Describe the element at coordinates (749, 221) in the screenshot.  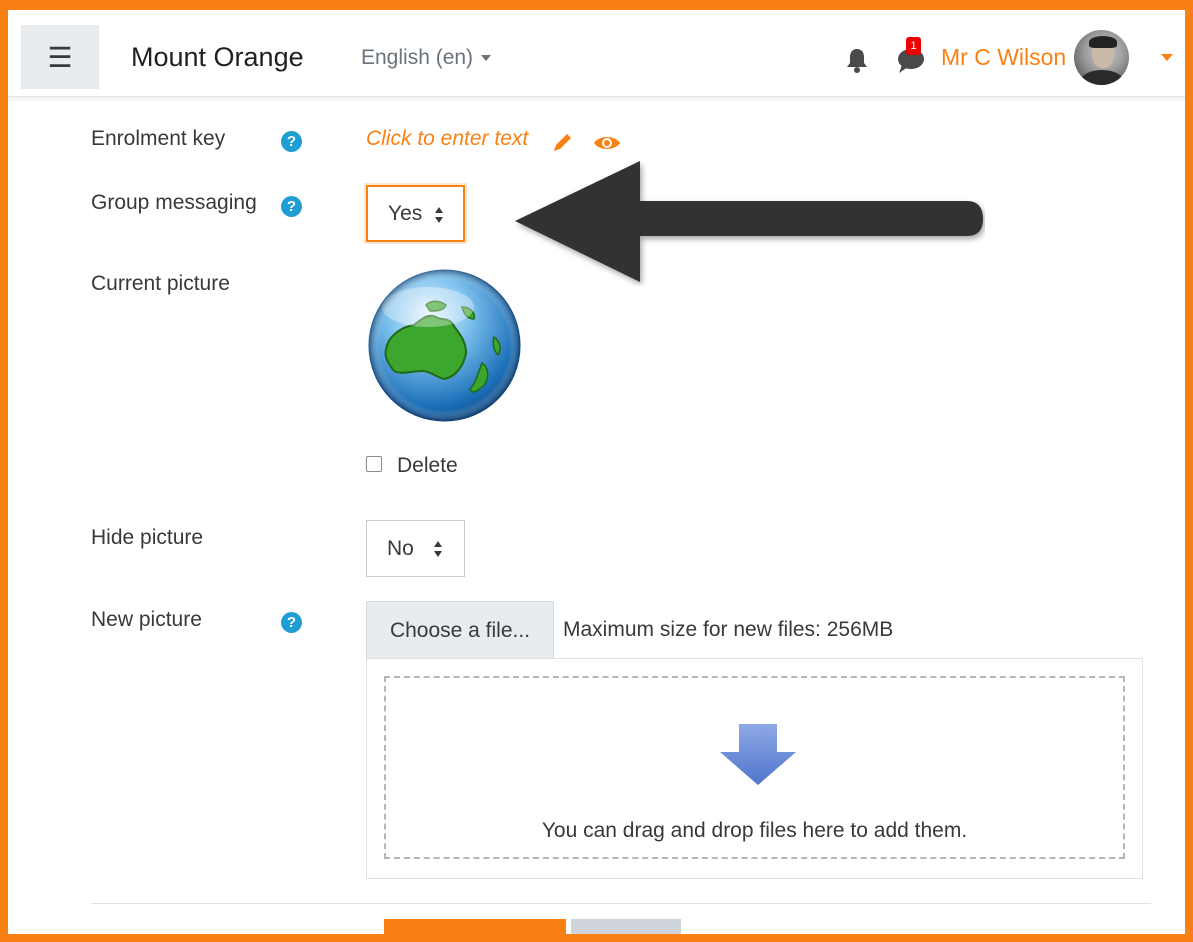
I see `annotation-arrow-icon` at that location.